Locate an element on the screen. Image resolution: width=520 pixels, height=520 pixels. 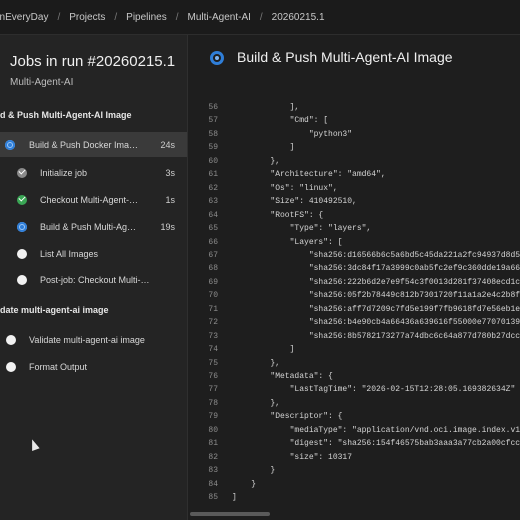
line-number: 58 is located at coordinates (213, 134).